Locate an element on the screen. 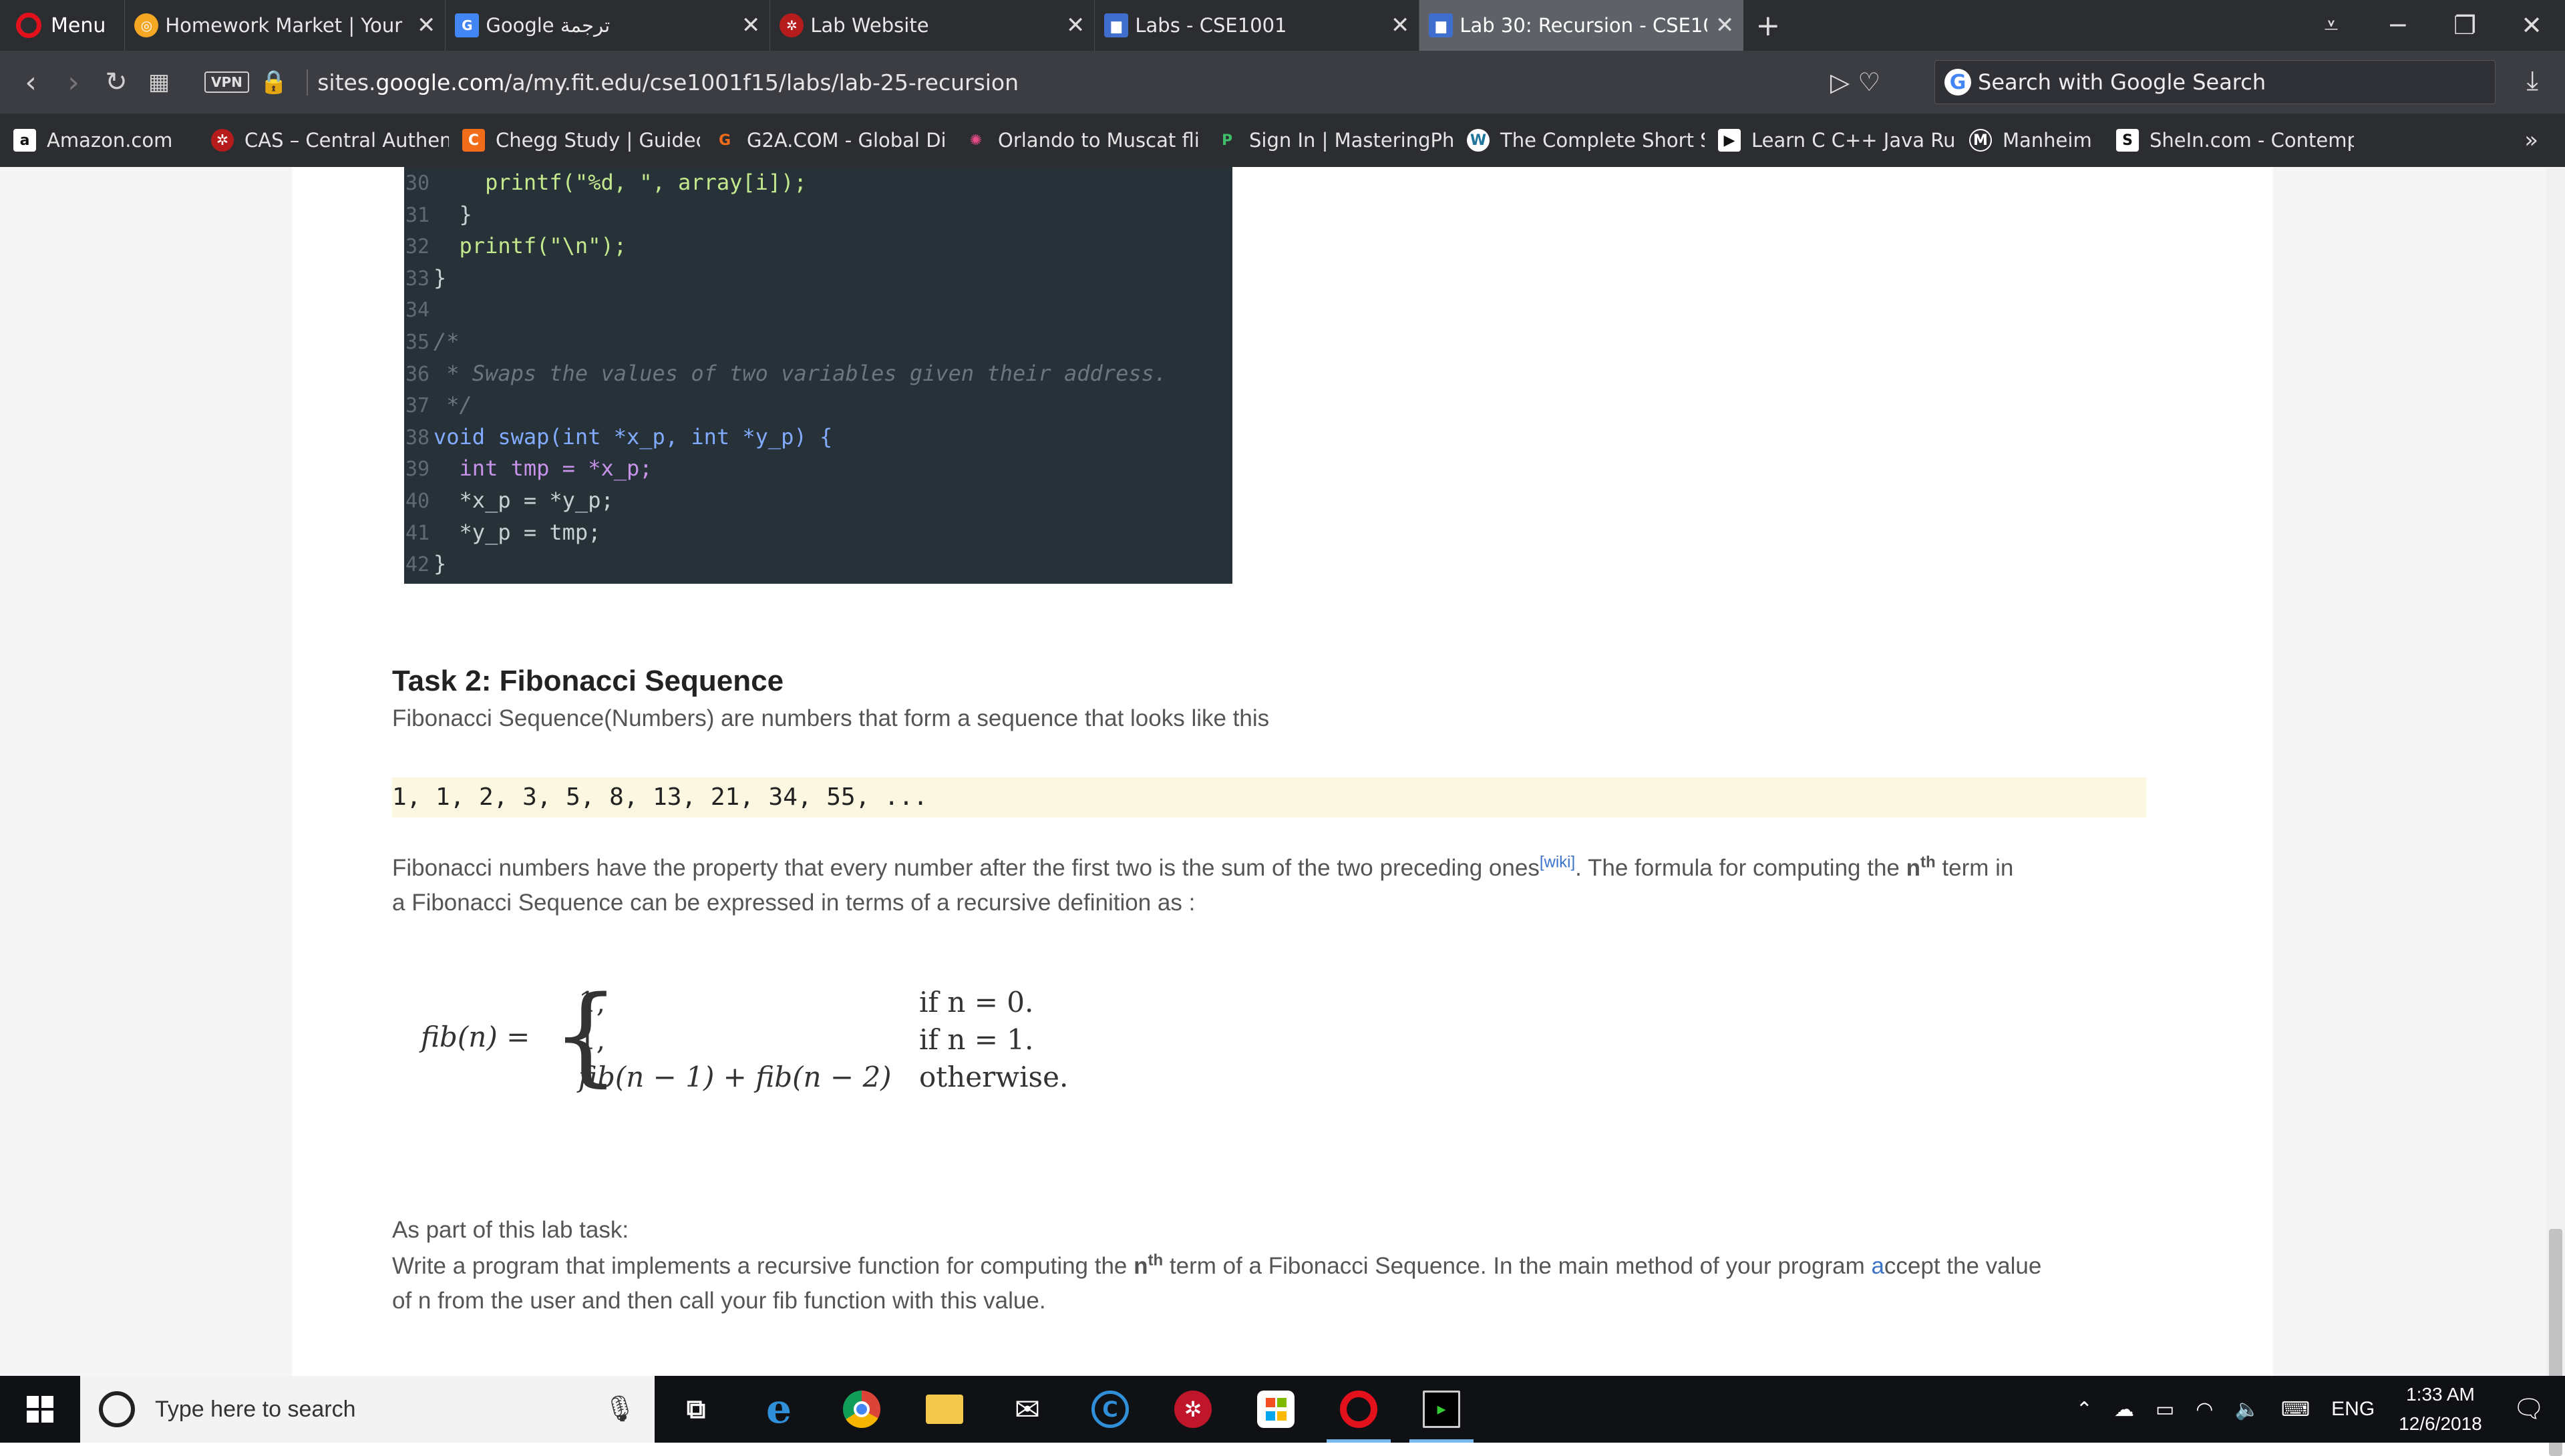 The image size is (2565, 1456). volume-icon: 🔈 is located at coordinates (2246, 1409).